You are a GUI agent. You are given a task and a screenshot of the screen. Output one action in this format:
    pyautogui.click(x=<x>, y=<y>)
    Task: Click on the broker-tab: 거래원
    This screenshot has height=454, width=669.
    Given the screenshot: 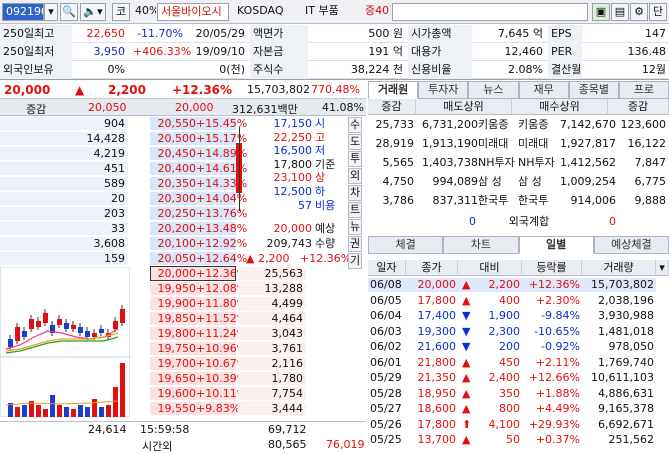 What is the action you would take?
    pyautogui.click(x=393, y=90)
    